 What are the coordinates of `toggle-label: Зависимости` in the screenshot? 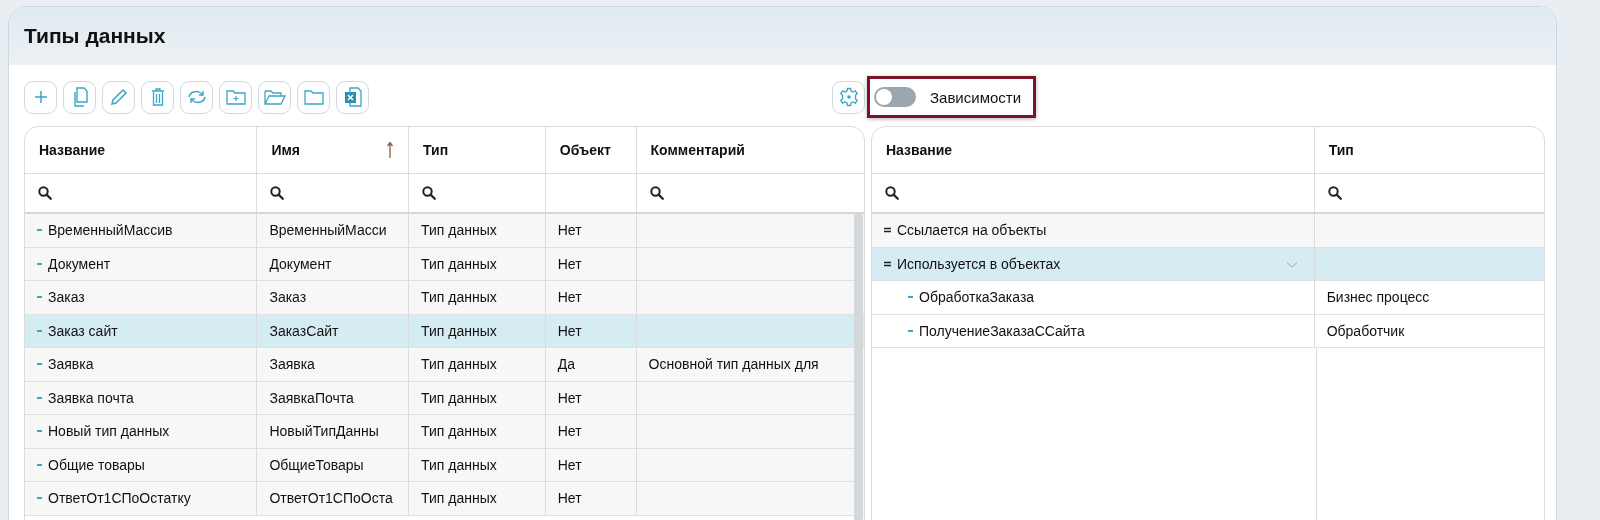 It's located at (976, 97).